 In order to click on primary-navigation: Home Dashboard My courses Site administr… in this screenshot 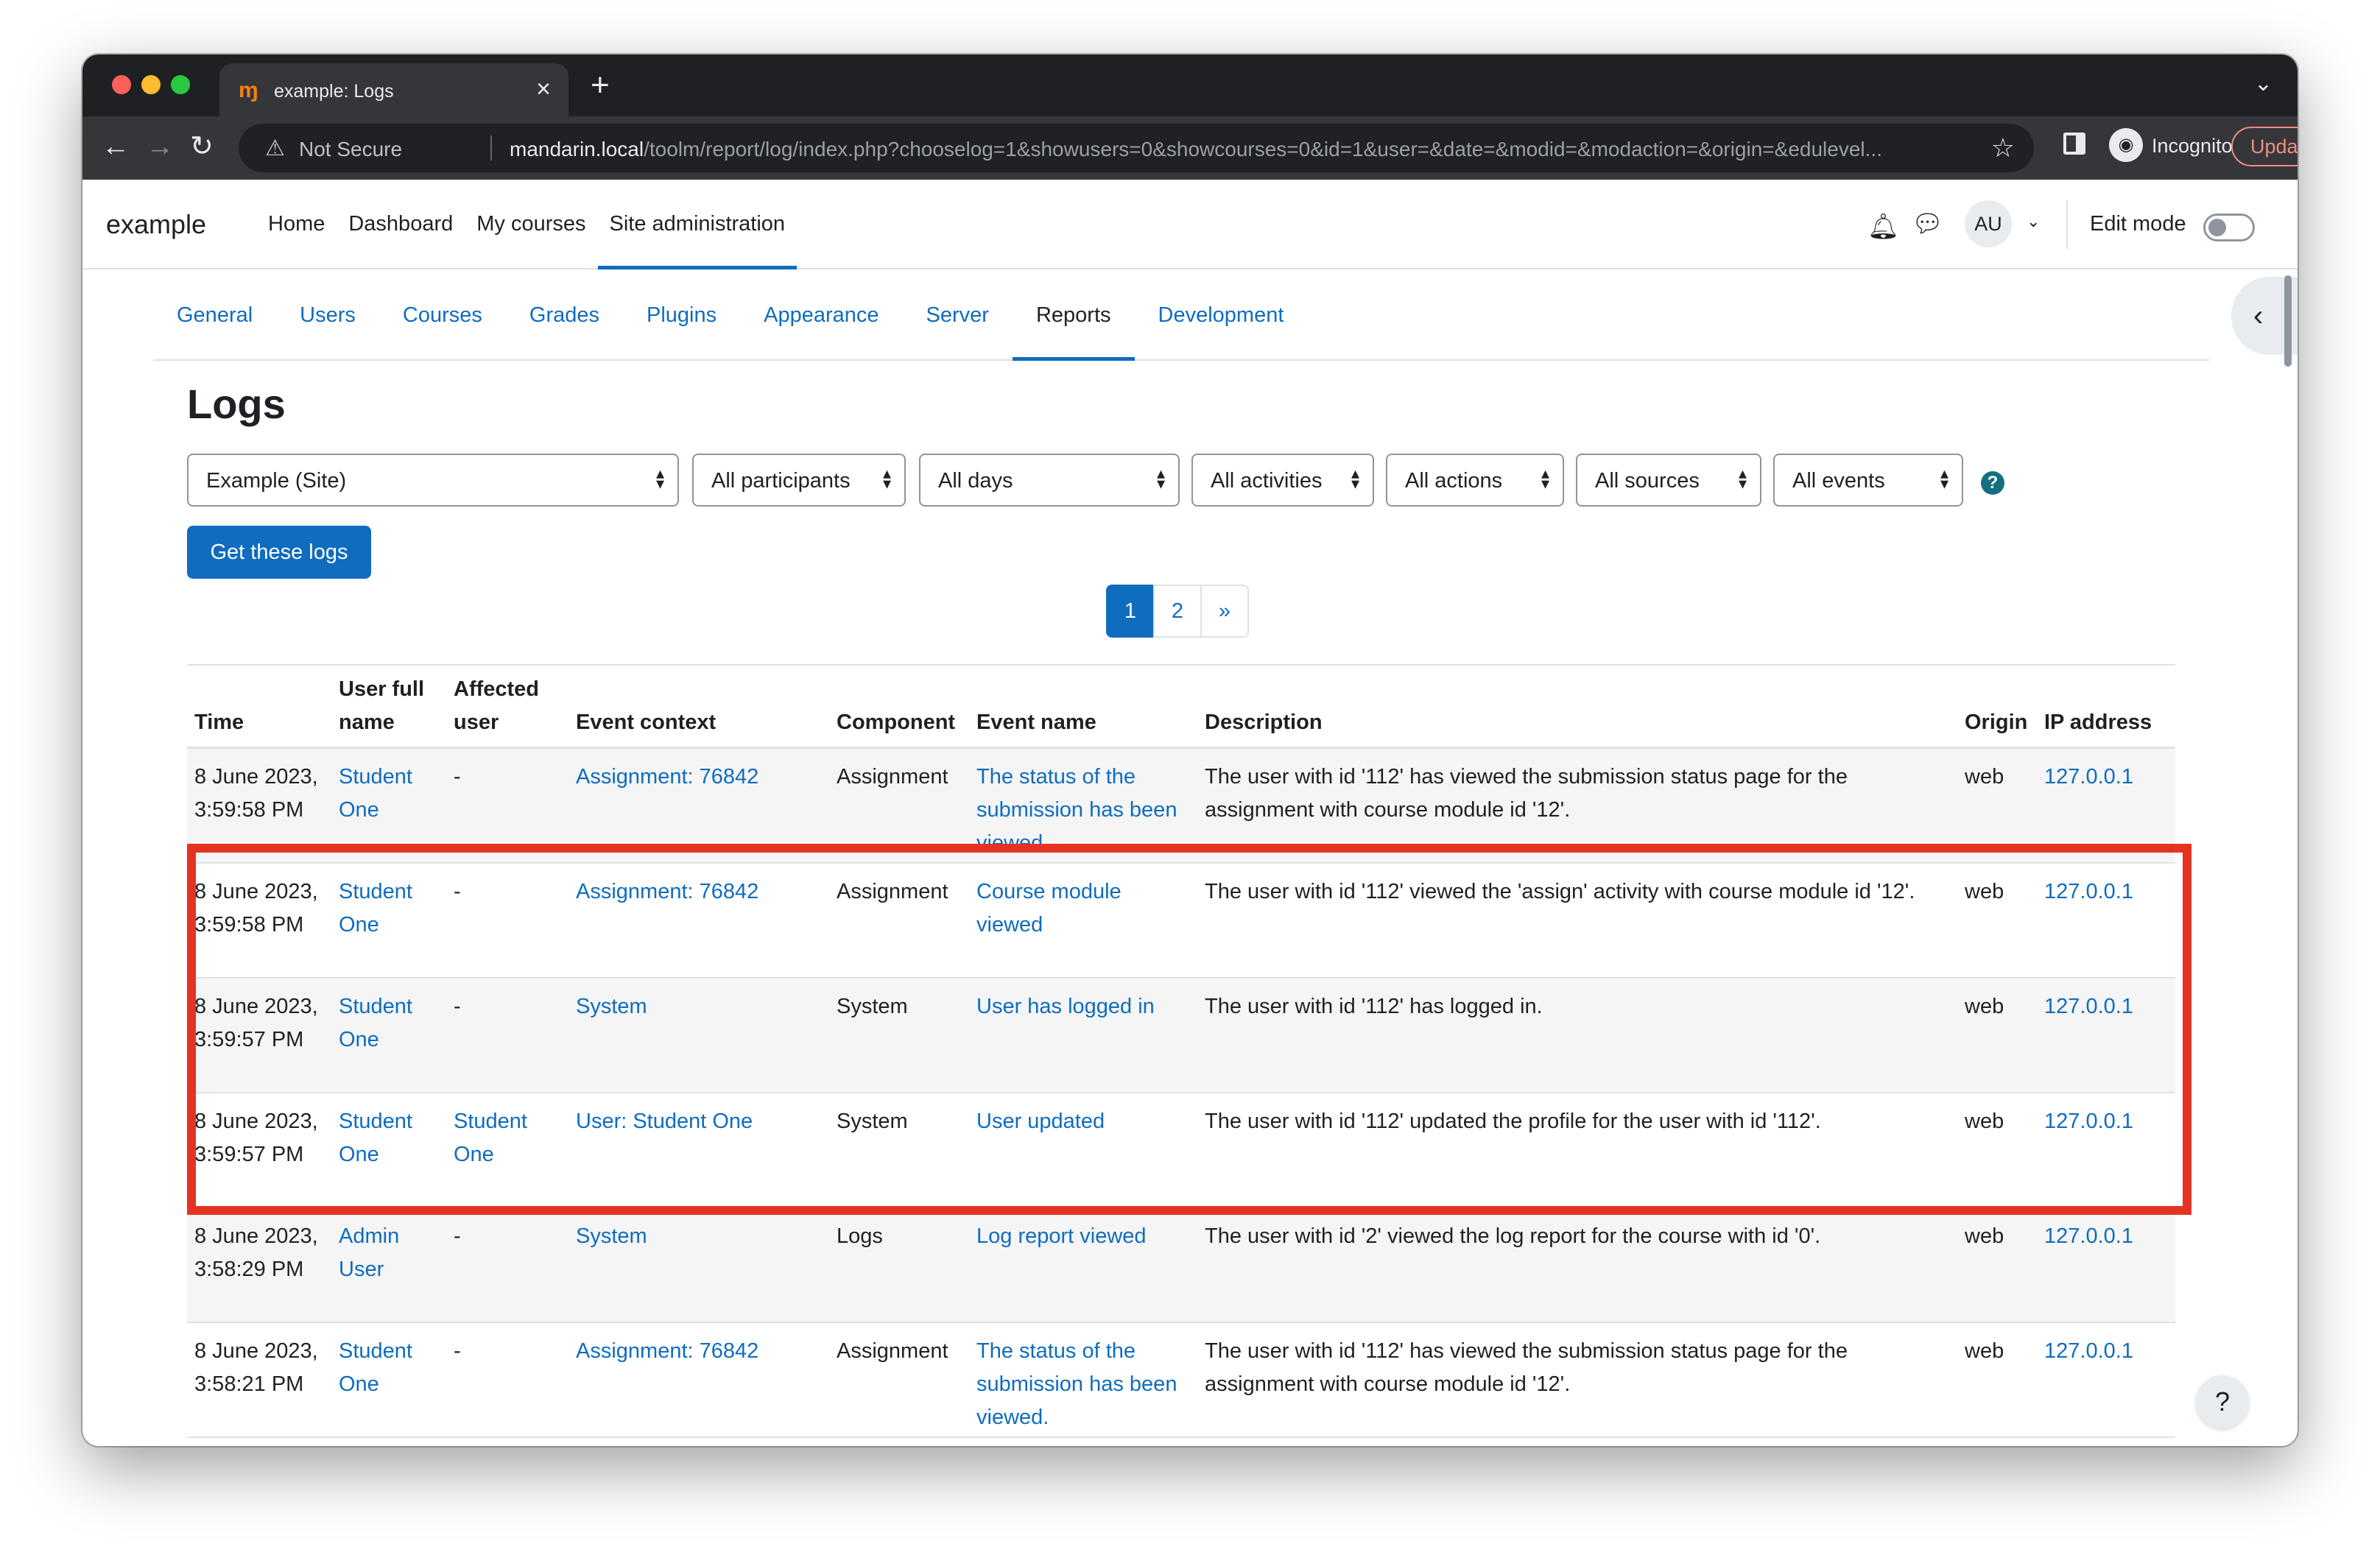, I will do `click(527, 225)`.